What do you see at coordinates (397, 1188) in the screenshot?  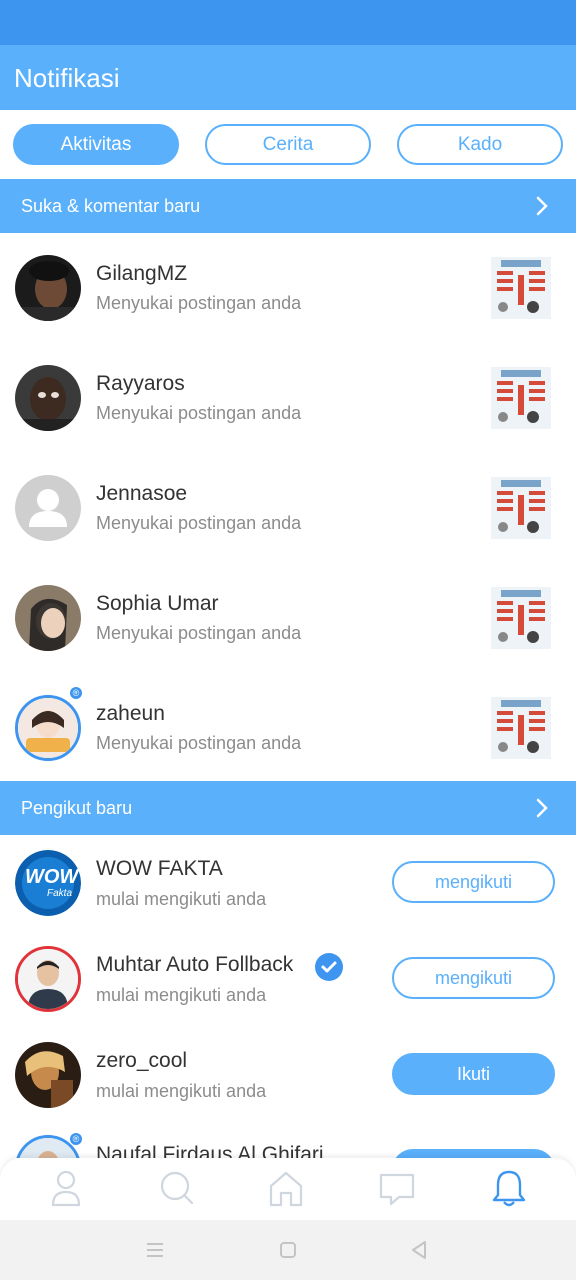 I see `chat-icon` at bounding box center [397, 1188].